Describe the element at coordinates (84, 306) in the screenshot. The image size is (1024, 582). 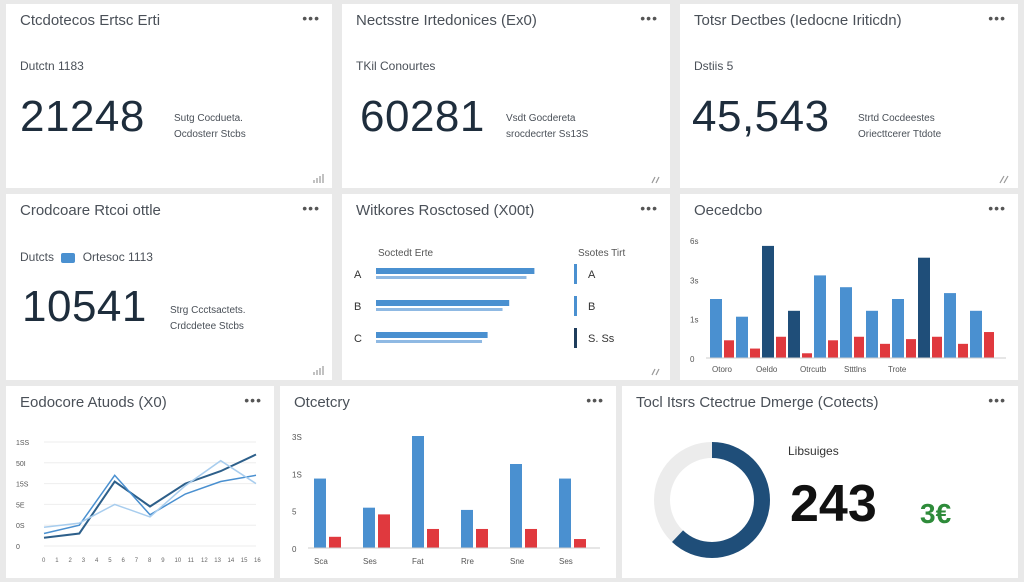
I see `kpi-value: 10541` at that location.